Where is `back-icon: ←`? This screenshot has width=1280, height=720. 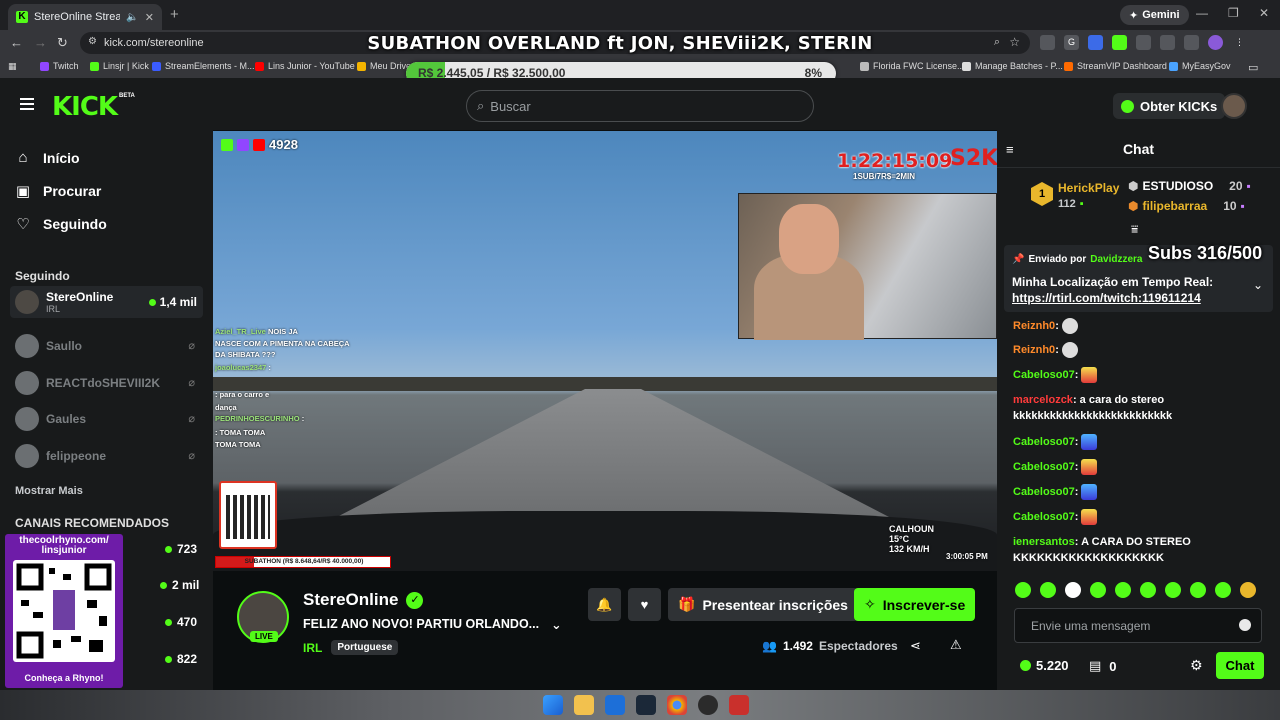 back-icon: ← is located at coordinates (16, 42).